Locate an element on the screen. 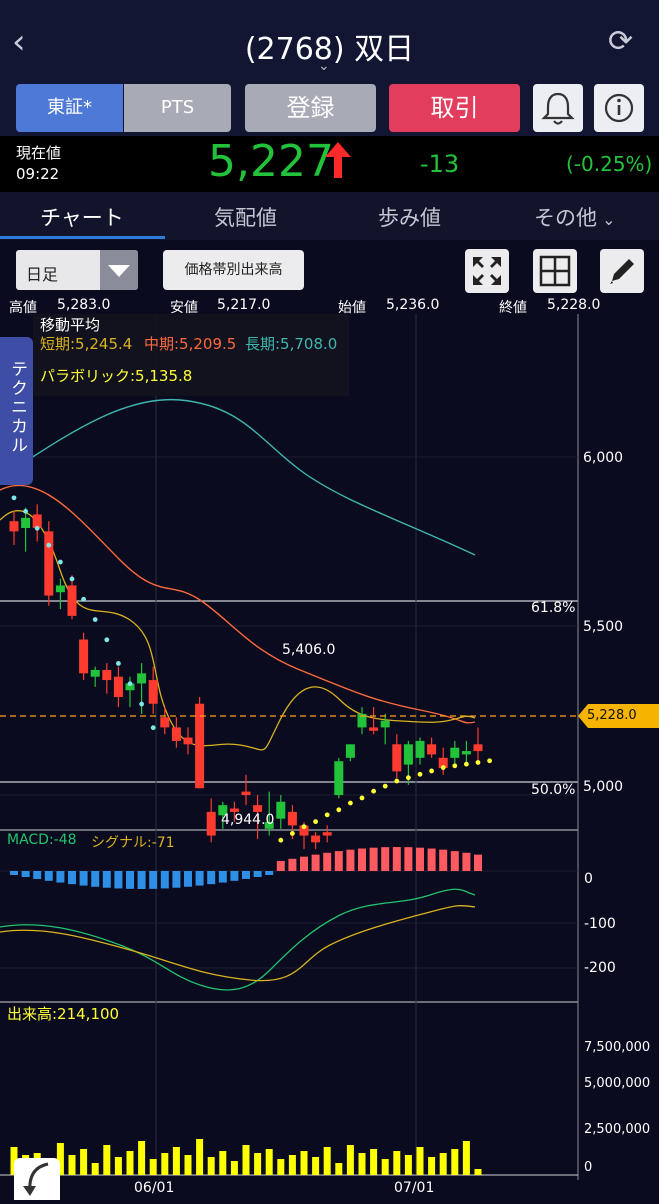 Image resolution: width=659 pixels, height=1204 pixels. volume-tick-5000000: 5,000,000 is located at coordinates (617, 1083).